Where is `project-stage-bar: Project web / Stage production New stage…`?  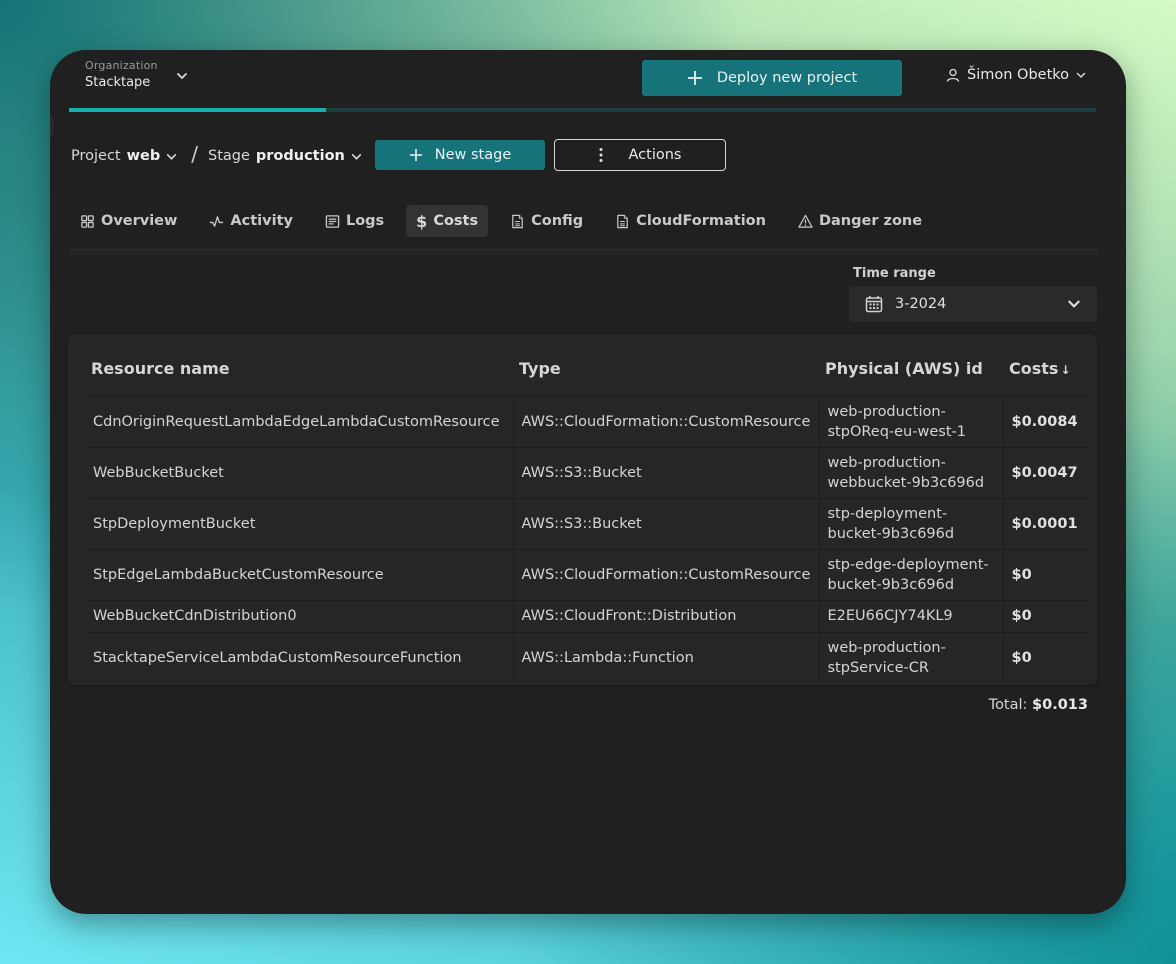 project-stage-bar: Project web / Stage production New stage… is located at coordinates (398, 155).